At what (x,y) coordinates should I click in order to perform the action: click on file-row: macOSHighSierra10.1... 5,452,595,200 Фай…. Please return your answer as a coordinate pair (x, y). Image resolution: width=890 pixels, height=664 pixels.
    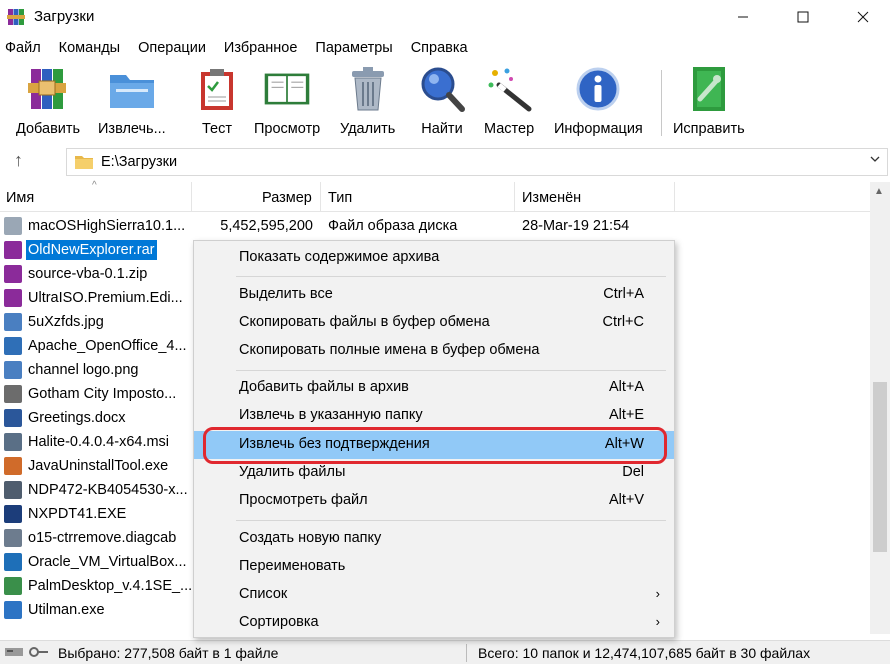
    Looking at the image, I should click on (435, 226).